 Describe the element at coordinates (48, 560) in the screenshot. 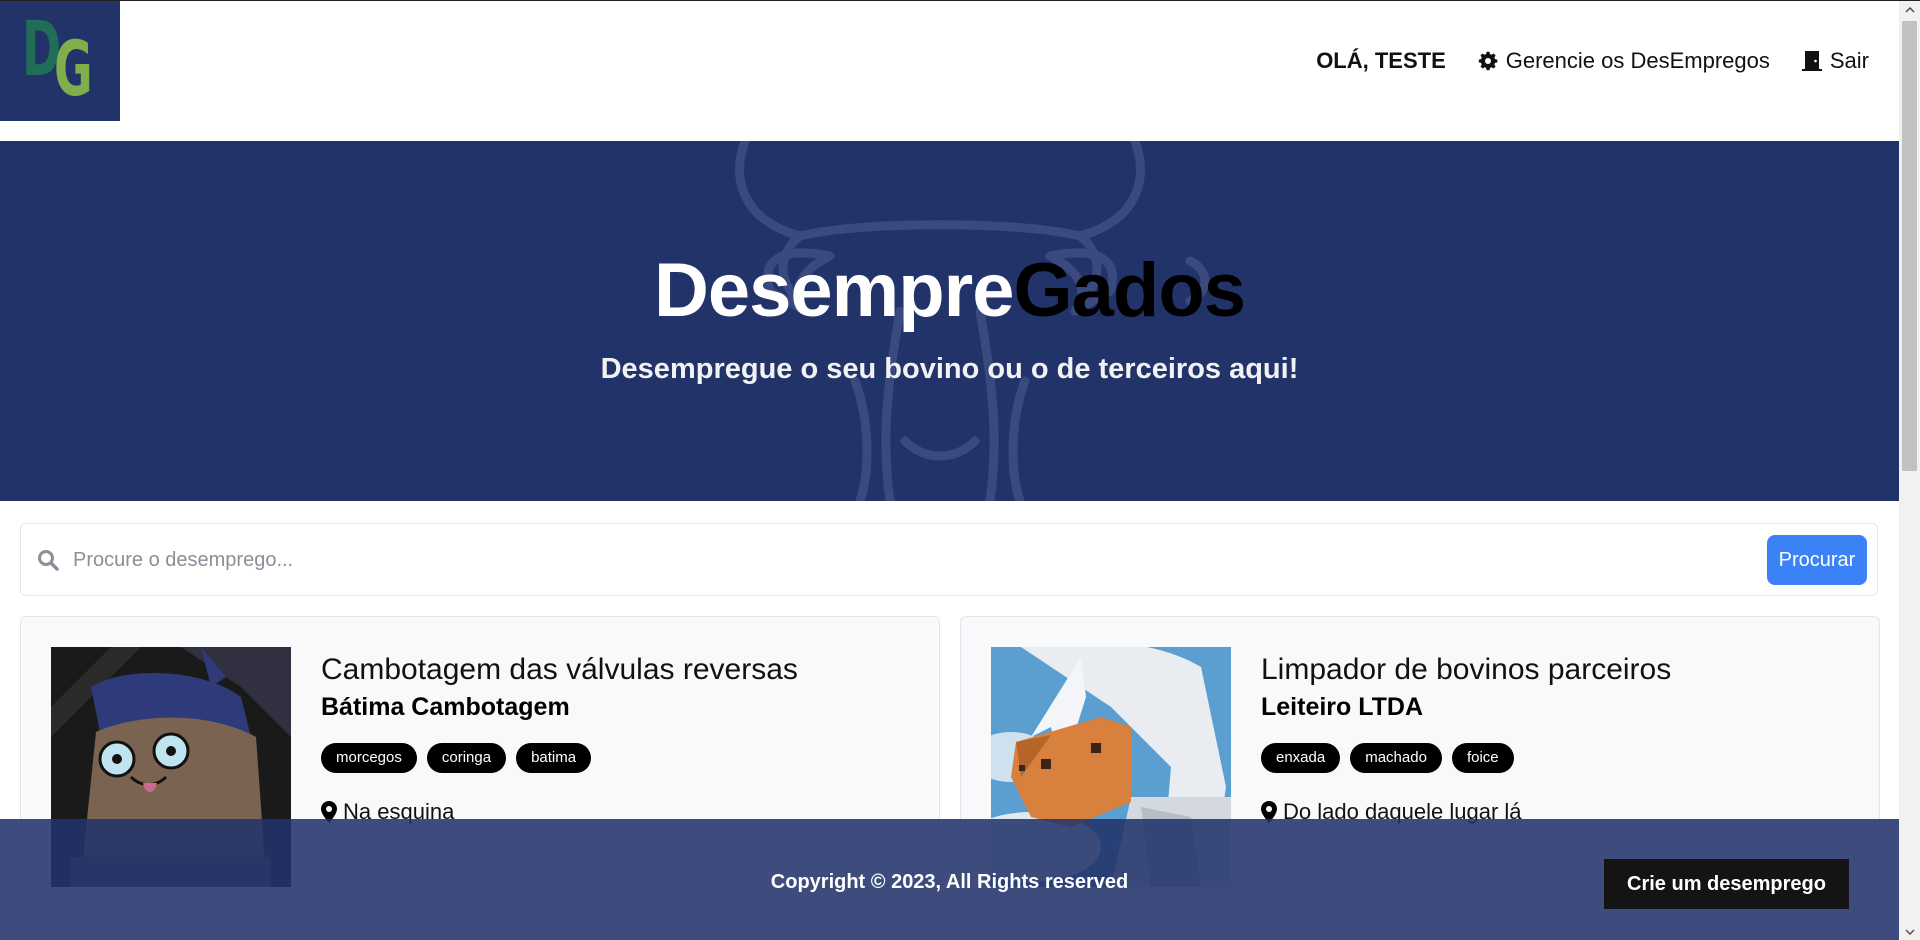

I see `search-icon` at that location.